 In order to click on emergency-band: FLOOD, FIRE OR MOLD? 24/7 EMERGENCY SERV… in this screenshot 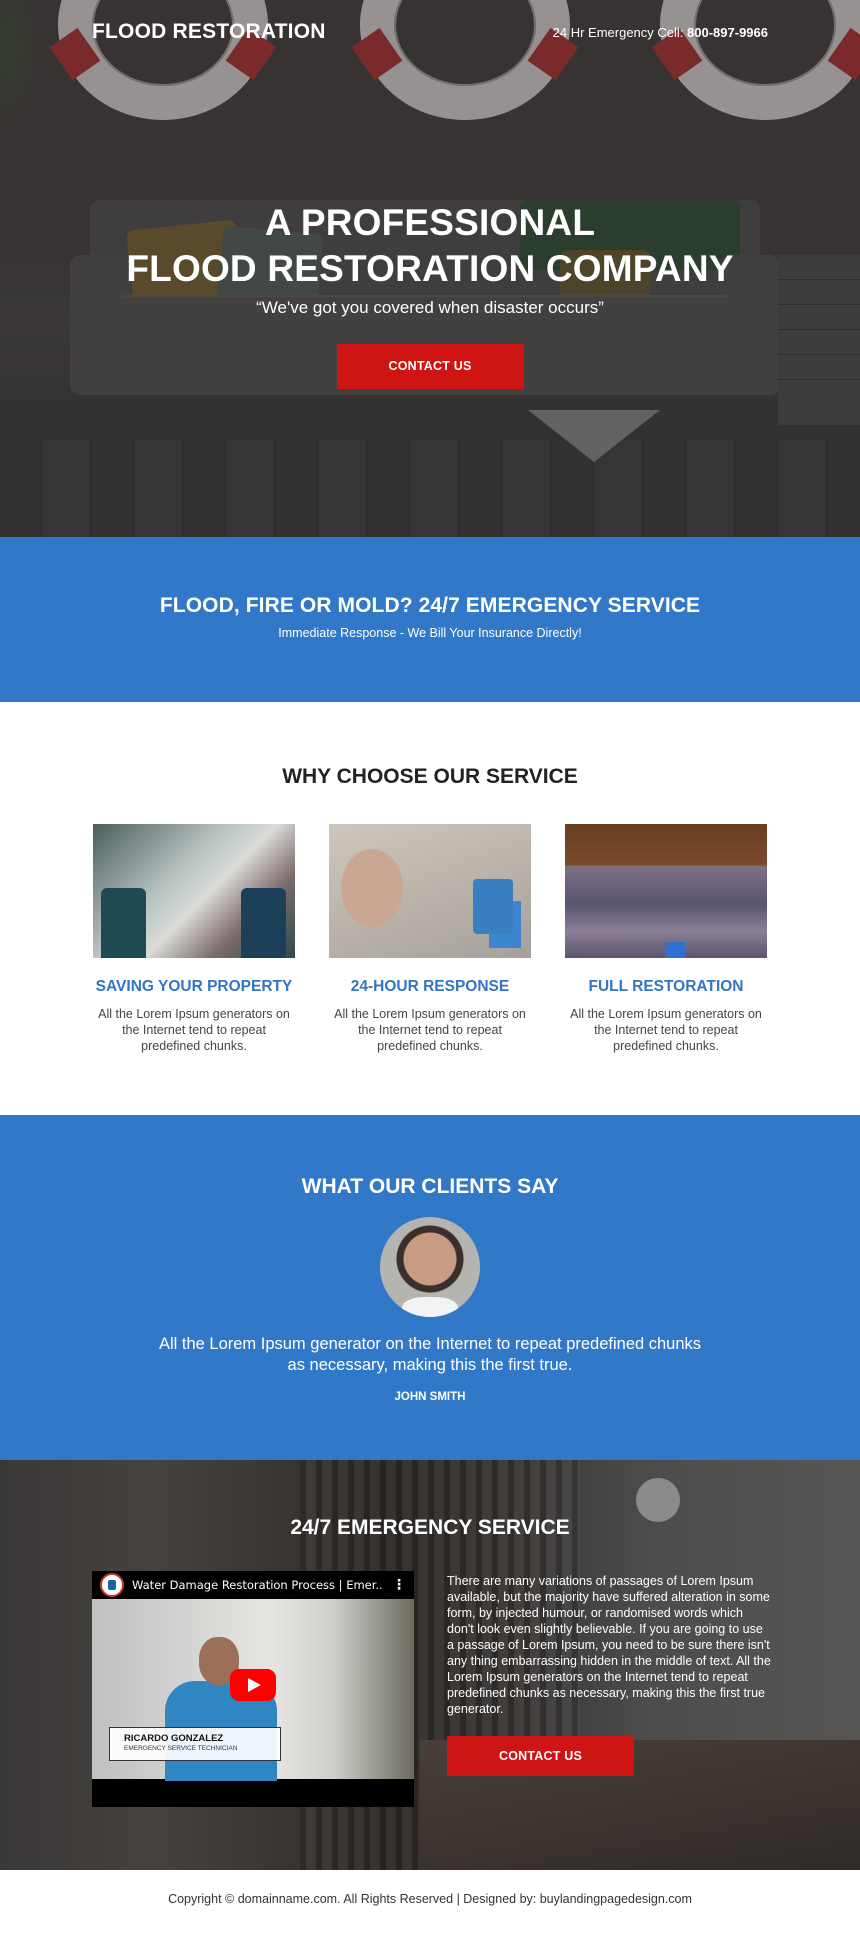, I will do `click(430, 619)`.